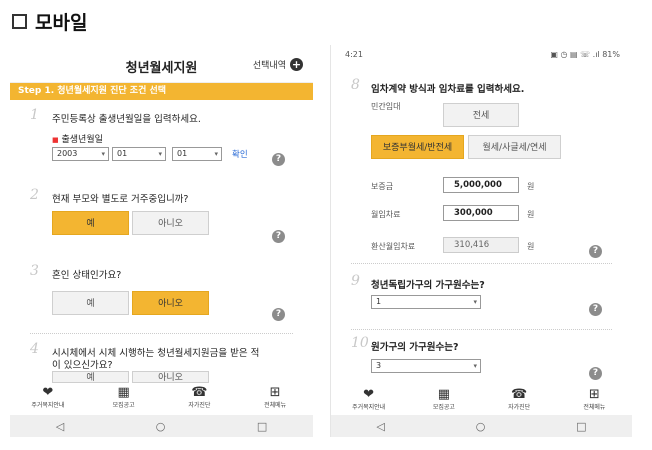  I want to click on nav-label: 주거복지안내, so click(48, 405).